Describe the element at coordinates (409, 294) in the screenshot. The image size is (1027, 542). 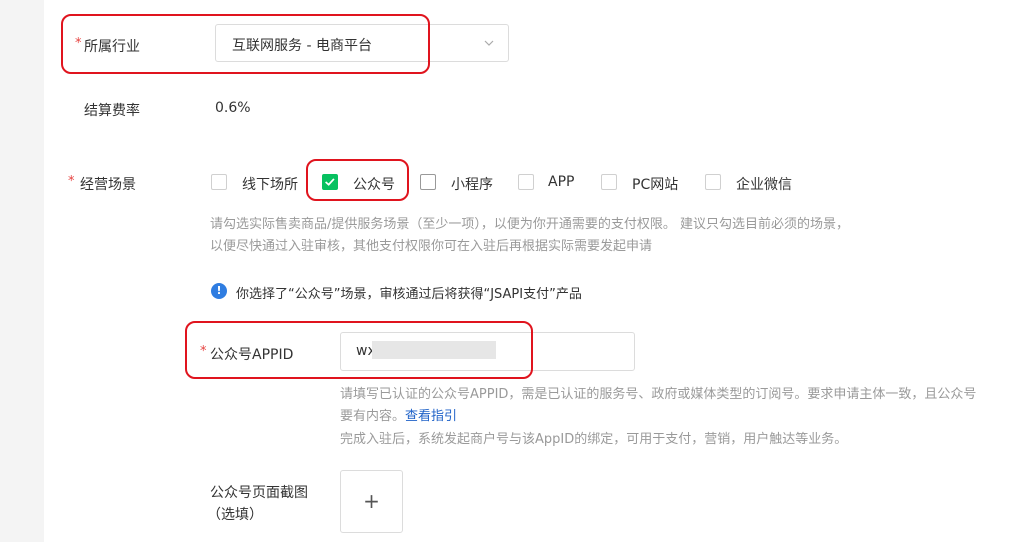
I see `scene-info-text: 你选择了“公众号”场景，审核通过后将获得“JSAPI支付”产品` at that location.